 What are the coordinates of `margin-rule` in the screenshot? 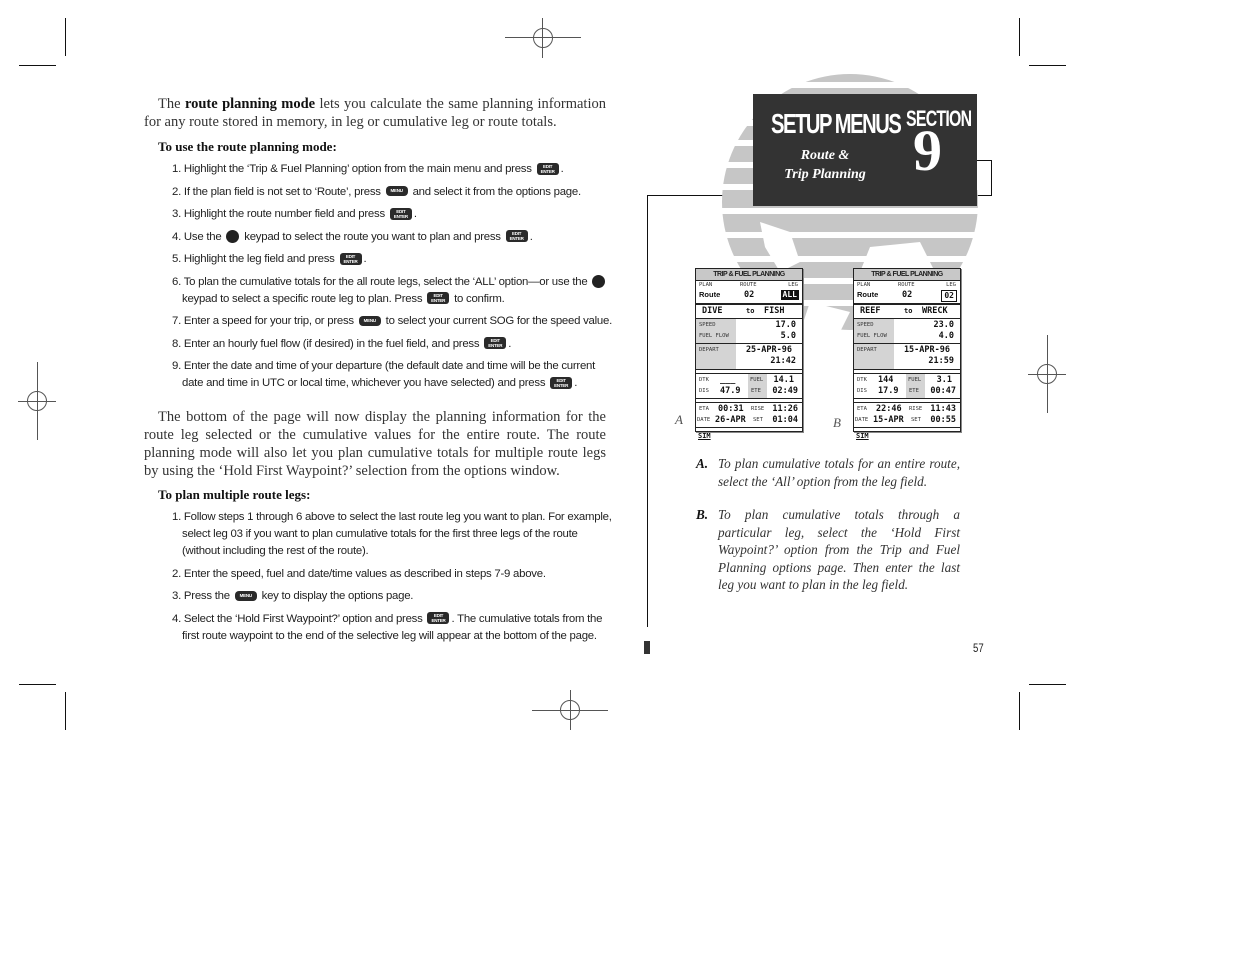 It's located at (647, 411).